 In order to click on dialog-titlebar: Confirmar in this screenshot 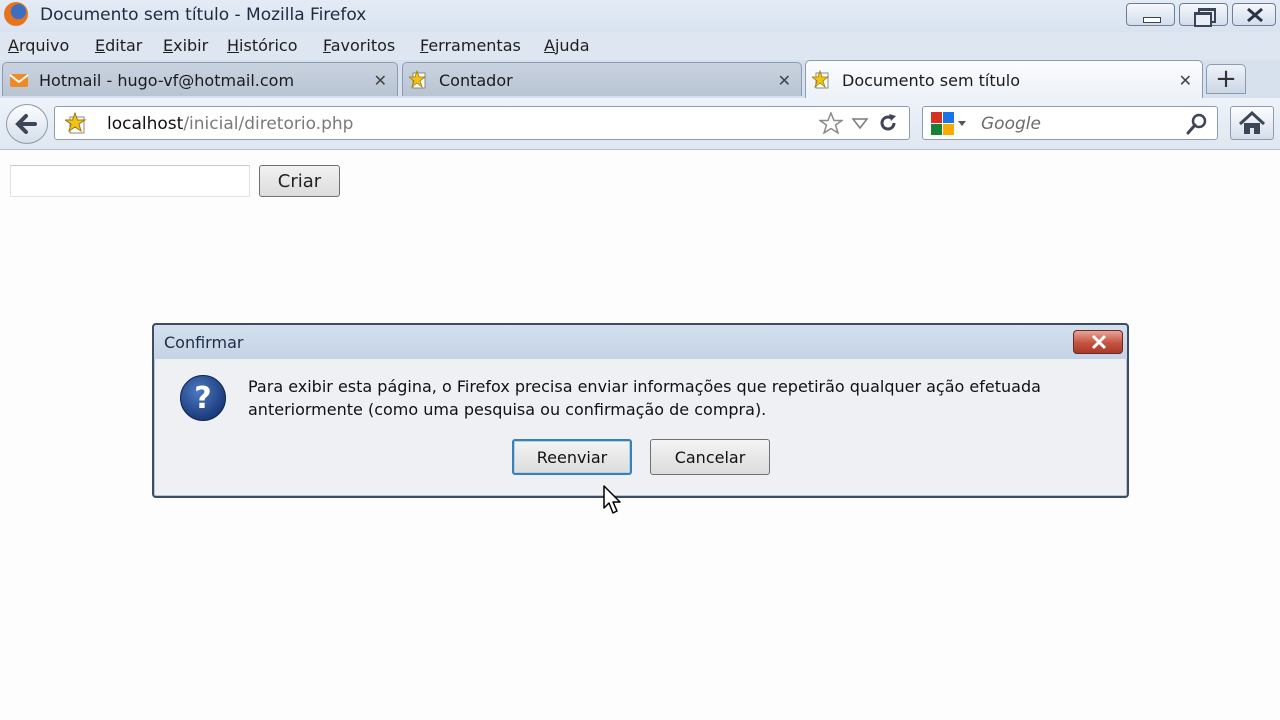, I will do `click(640, 342)`.